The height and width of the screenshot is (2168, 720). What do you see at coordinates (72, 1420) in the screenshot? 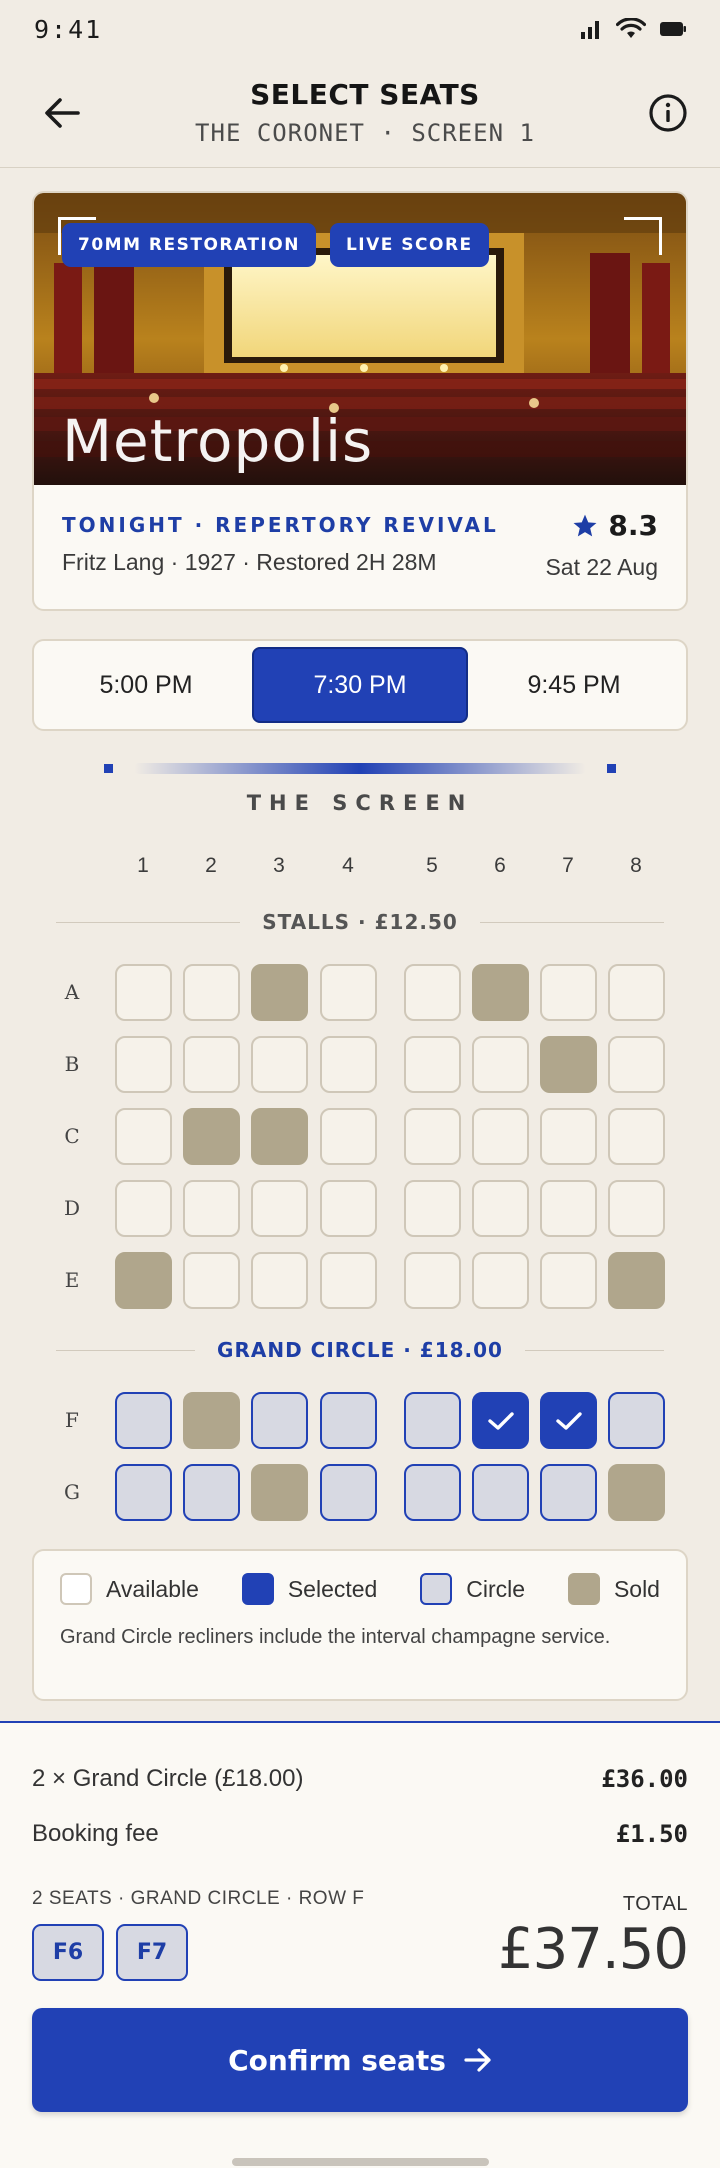
I see `row-label: F` at bounding box center [72, 1420].